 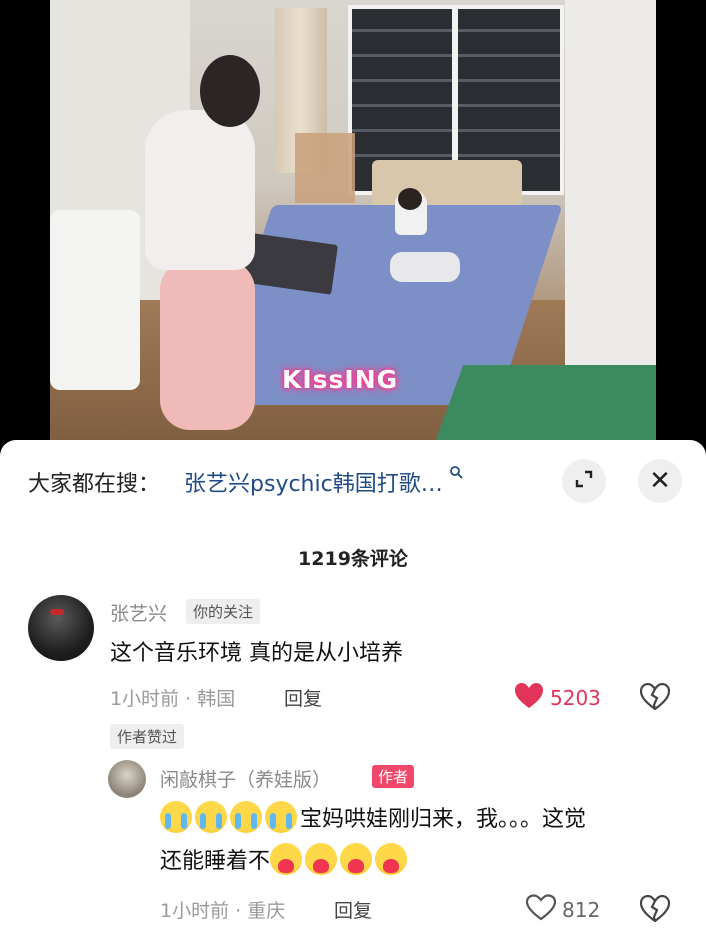 I want to click on reply-username: 闲敲棋子（养娃版）, so click(x=245, y=778).